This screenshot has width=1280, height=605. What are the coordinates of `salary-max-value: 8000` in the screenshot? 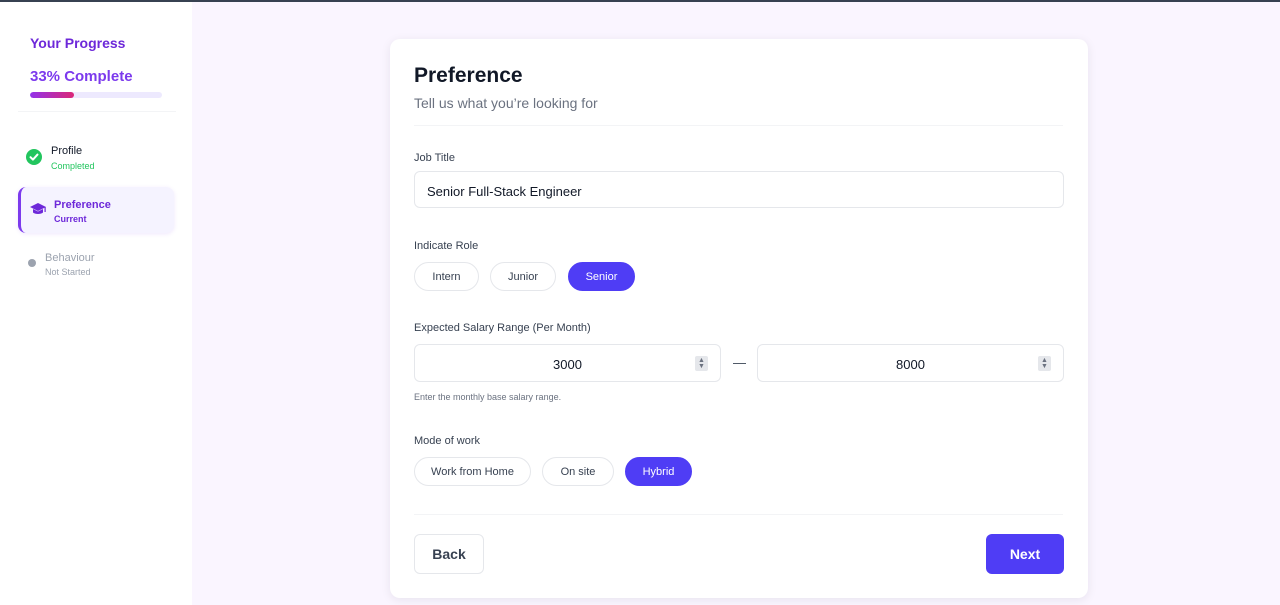 It's located at (910, 364).